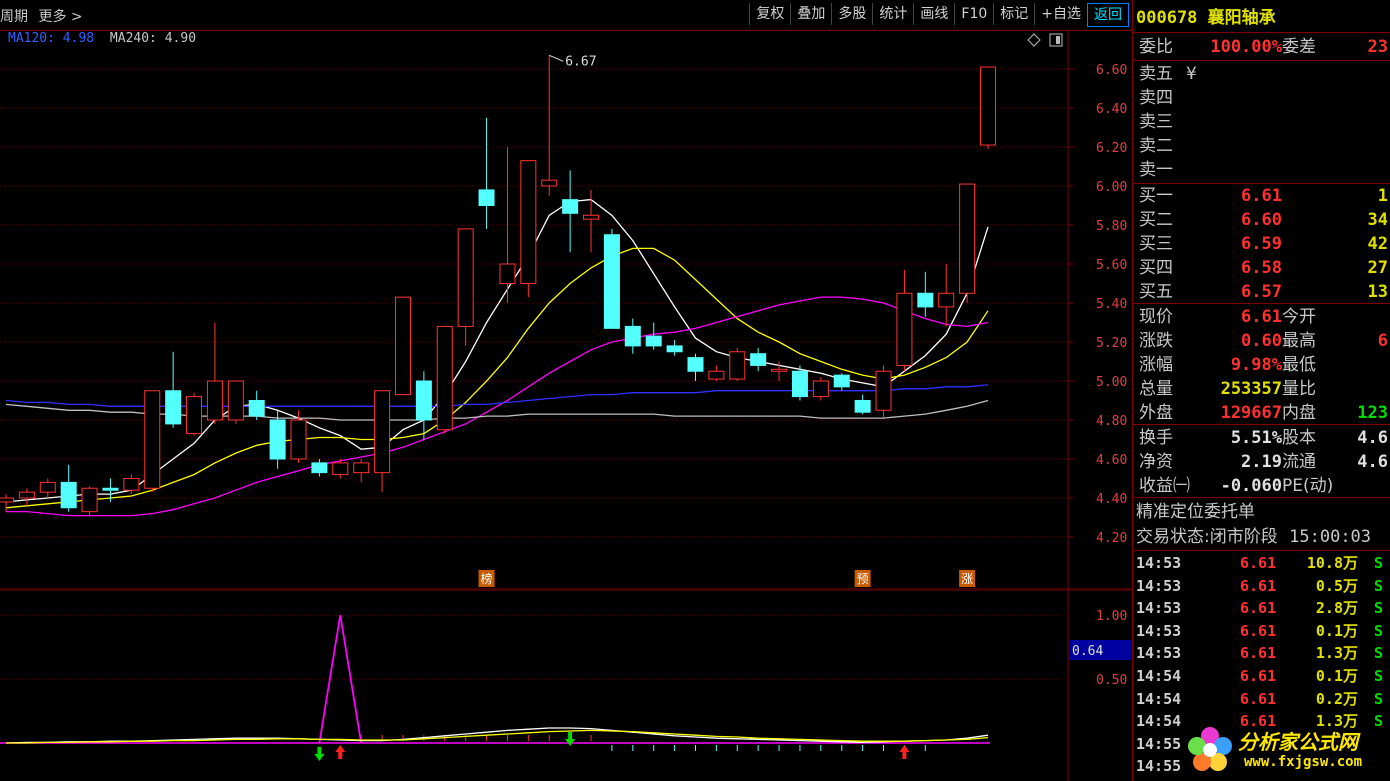  Describe the element at coordinates (1013, 14) in the screenshot. I see `mark-button: 标记` at that location.